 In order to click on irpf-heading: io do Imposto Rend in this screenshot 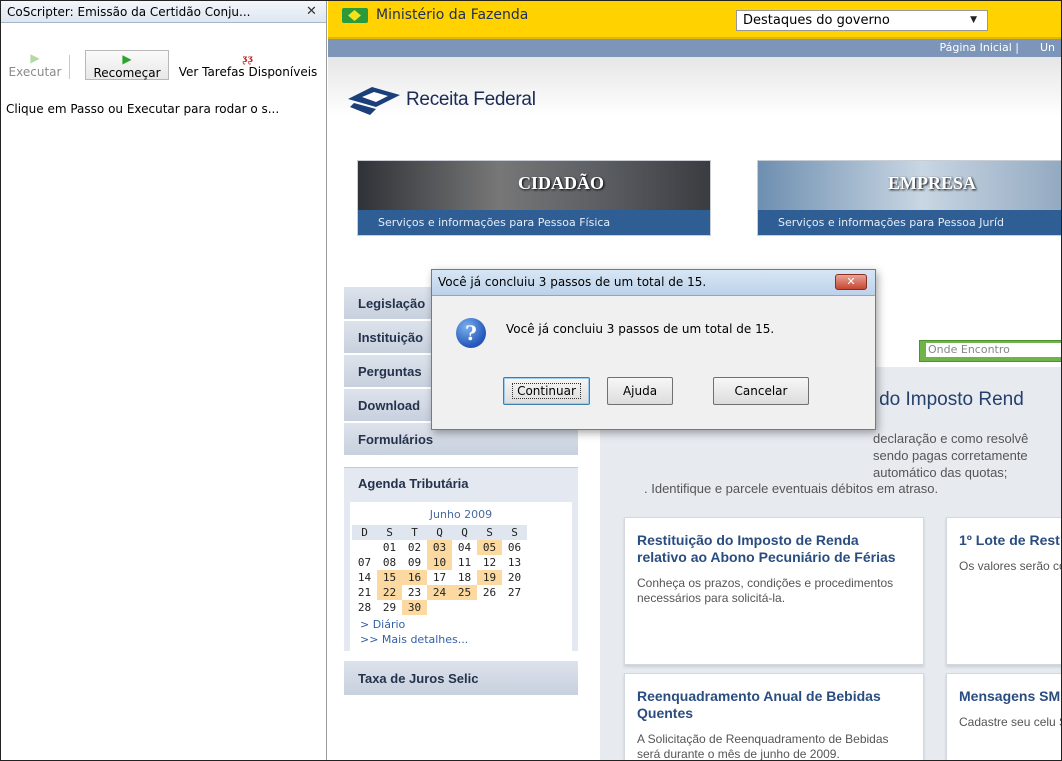, I will do `click(941, 400)`.